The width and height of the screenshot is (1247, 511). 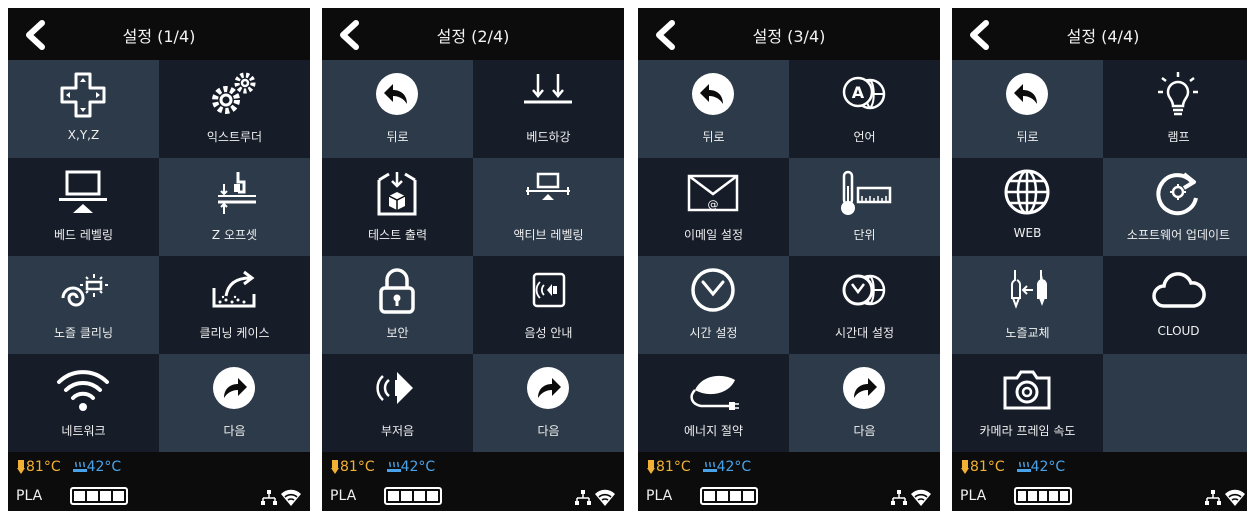 I want to click on menu-item-cleaning-case: 클리닝 케이스, so click(x=234, y=305).